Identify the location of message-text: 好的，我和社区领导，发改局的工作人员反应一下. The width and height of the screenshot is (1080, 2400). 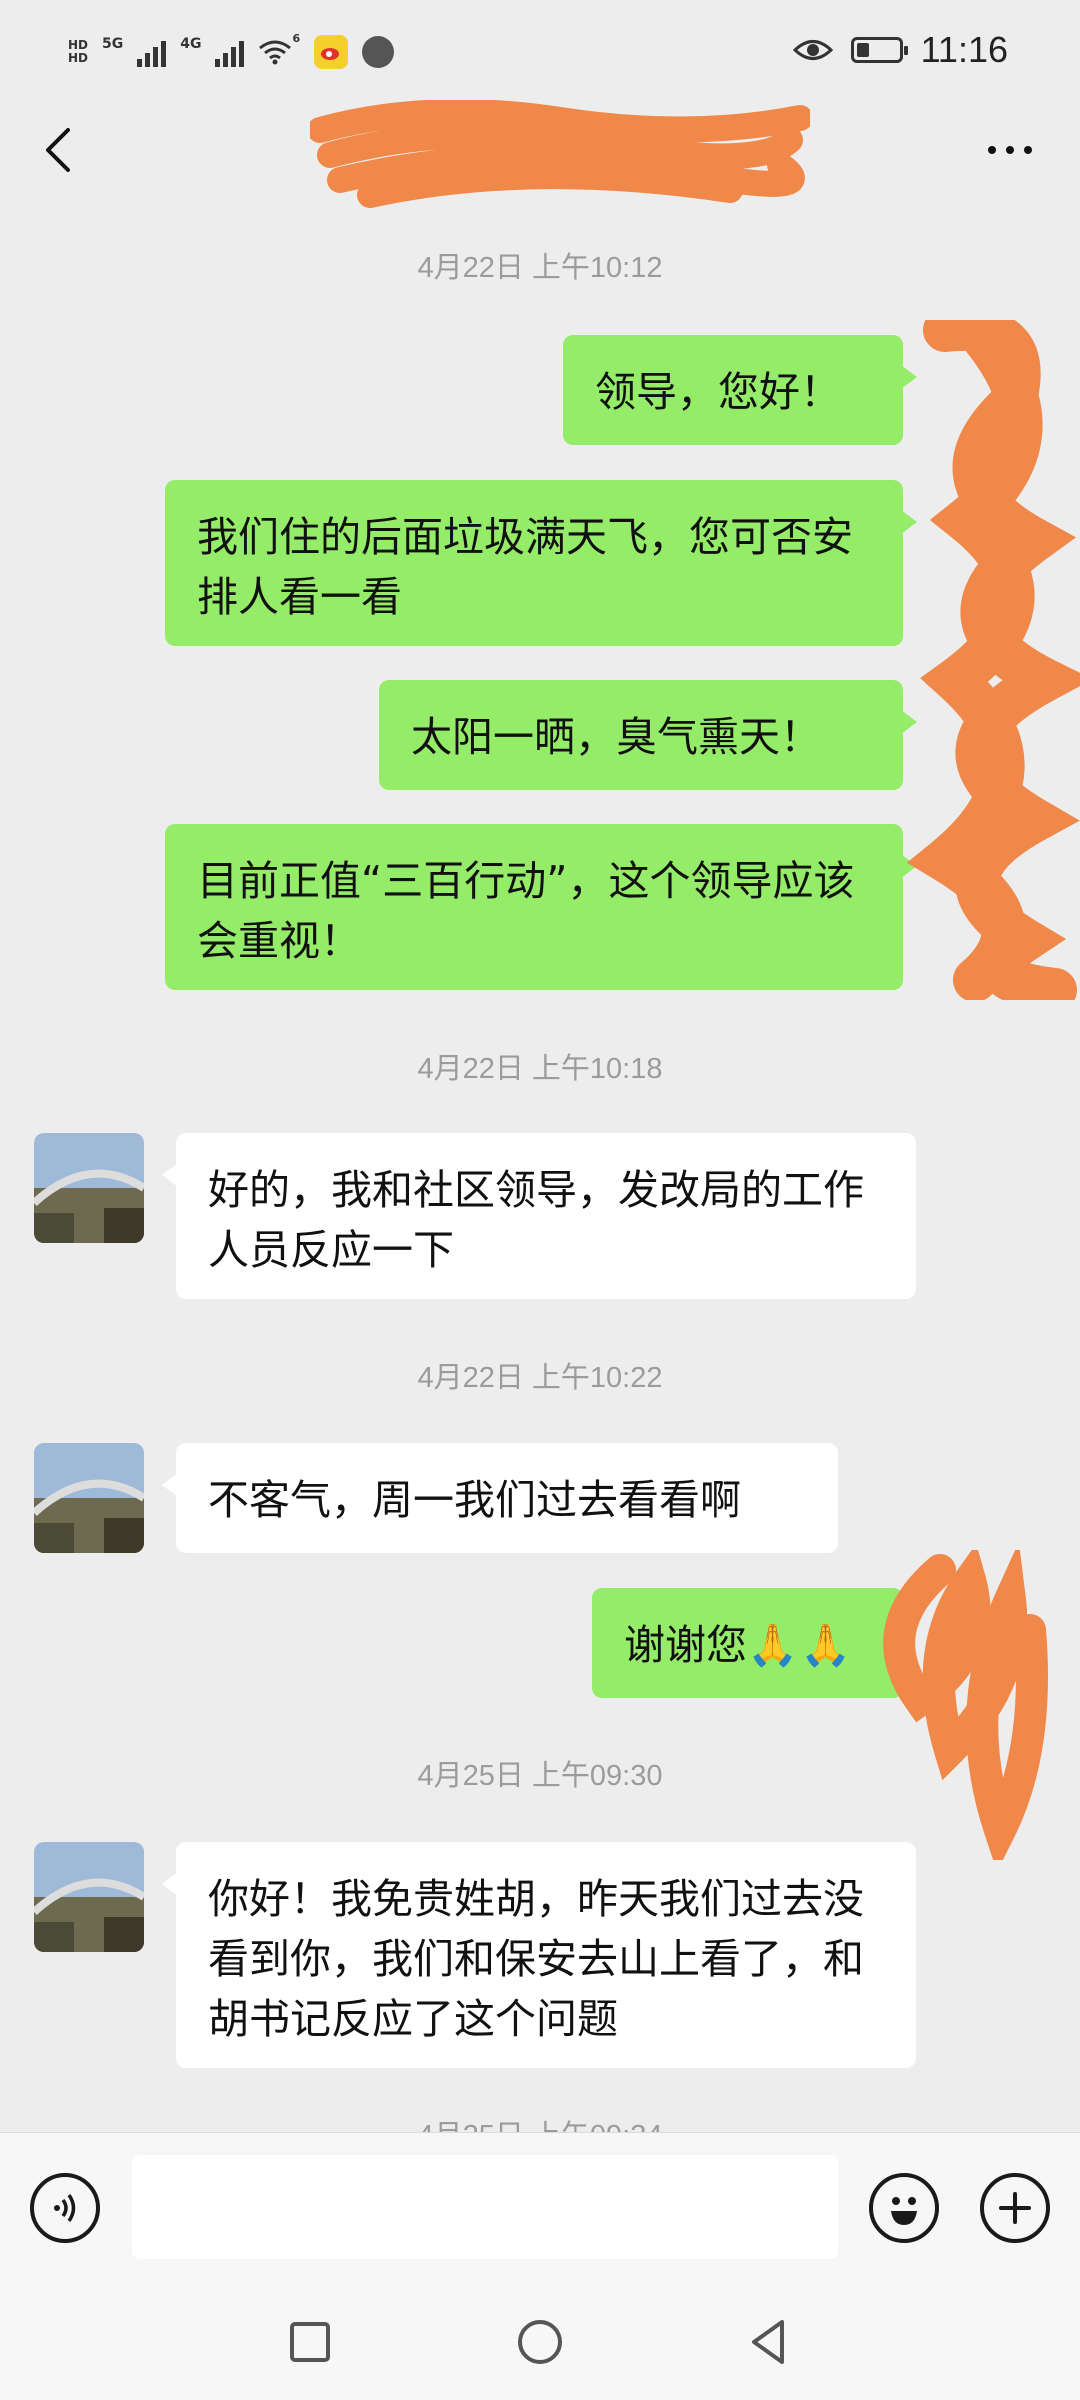
(536, 1220).